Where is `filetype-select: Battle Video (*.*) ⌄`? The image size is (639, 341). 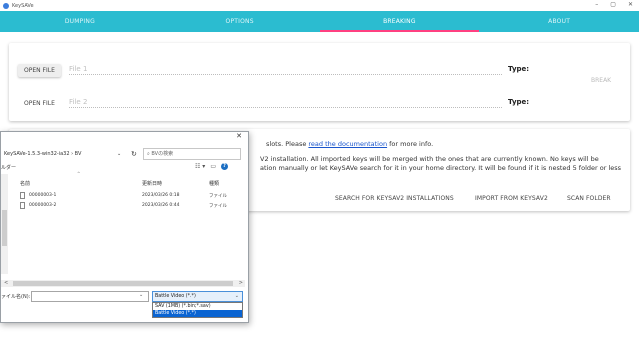
filetype-select: Battle Video (*.*) ⌄ is located at coordinates (197, 296).